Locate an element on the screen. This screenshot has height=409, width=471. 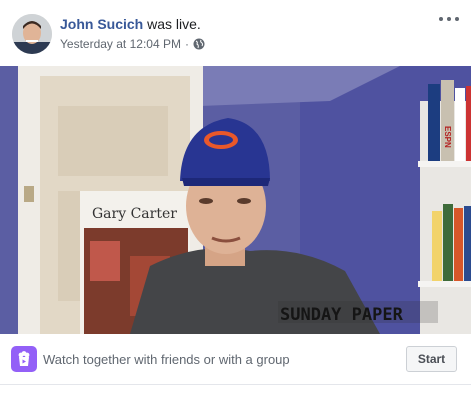
post-action-text: was live. is located at coordinates (174, 24).